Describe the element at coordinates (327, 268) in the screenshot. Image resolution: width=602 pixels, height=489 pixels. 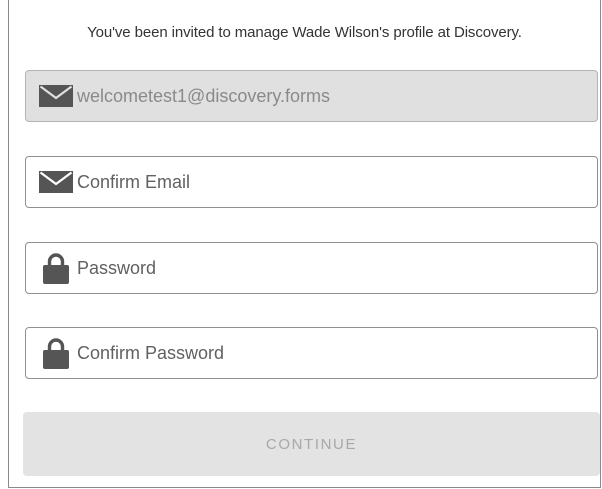
I see `password-input` at that location.